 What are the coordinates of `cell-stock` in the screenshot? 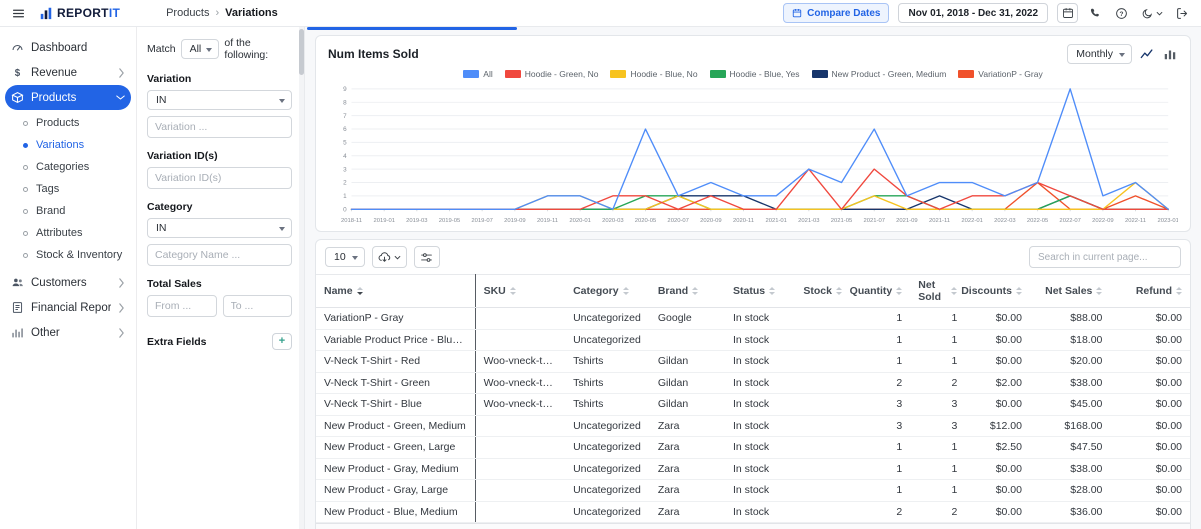 It's located at (819, 404).